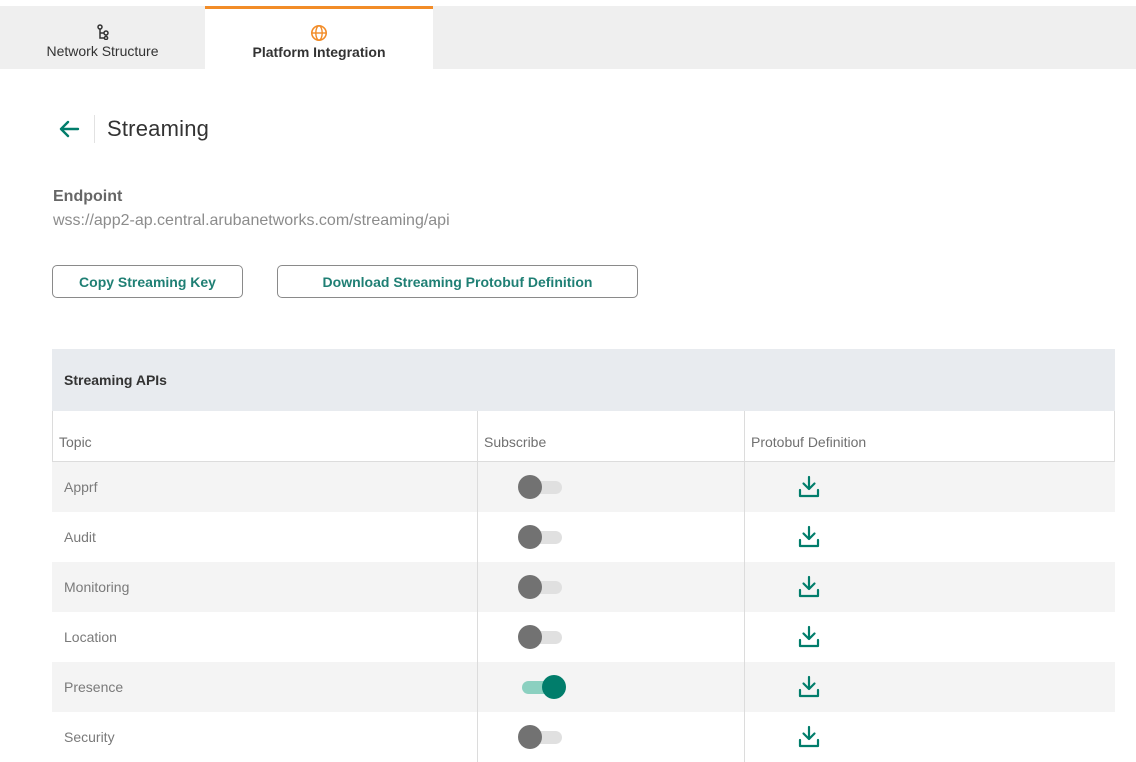 This screenshot has height=762, width=1136. Describe the element at coordinates (457, 281) in the screenshot. I see `download-protobuf-button: Download Streaming Protobuf Definition` at that location.